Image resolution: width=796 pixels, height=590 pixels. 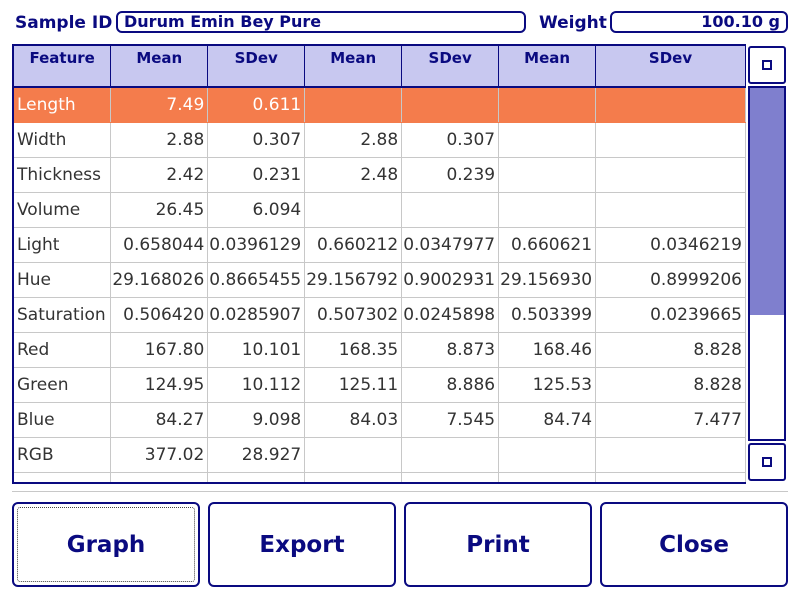 I want to click on square-icon, so click(x=767, y=65).